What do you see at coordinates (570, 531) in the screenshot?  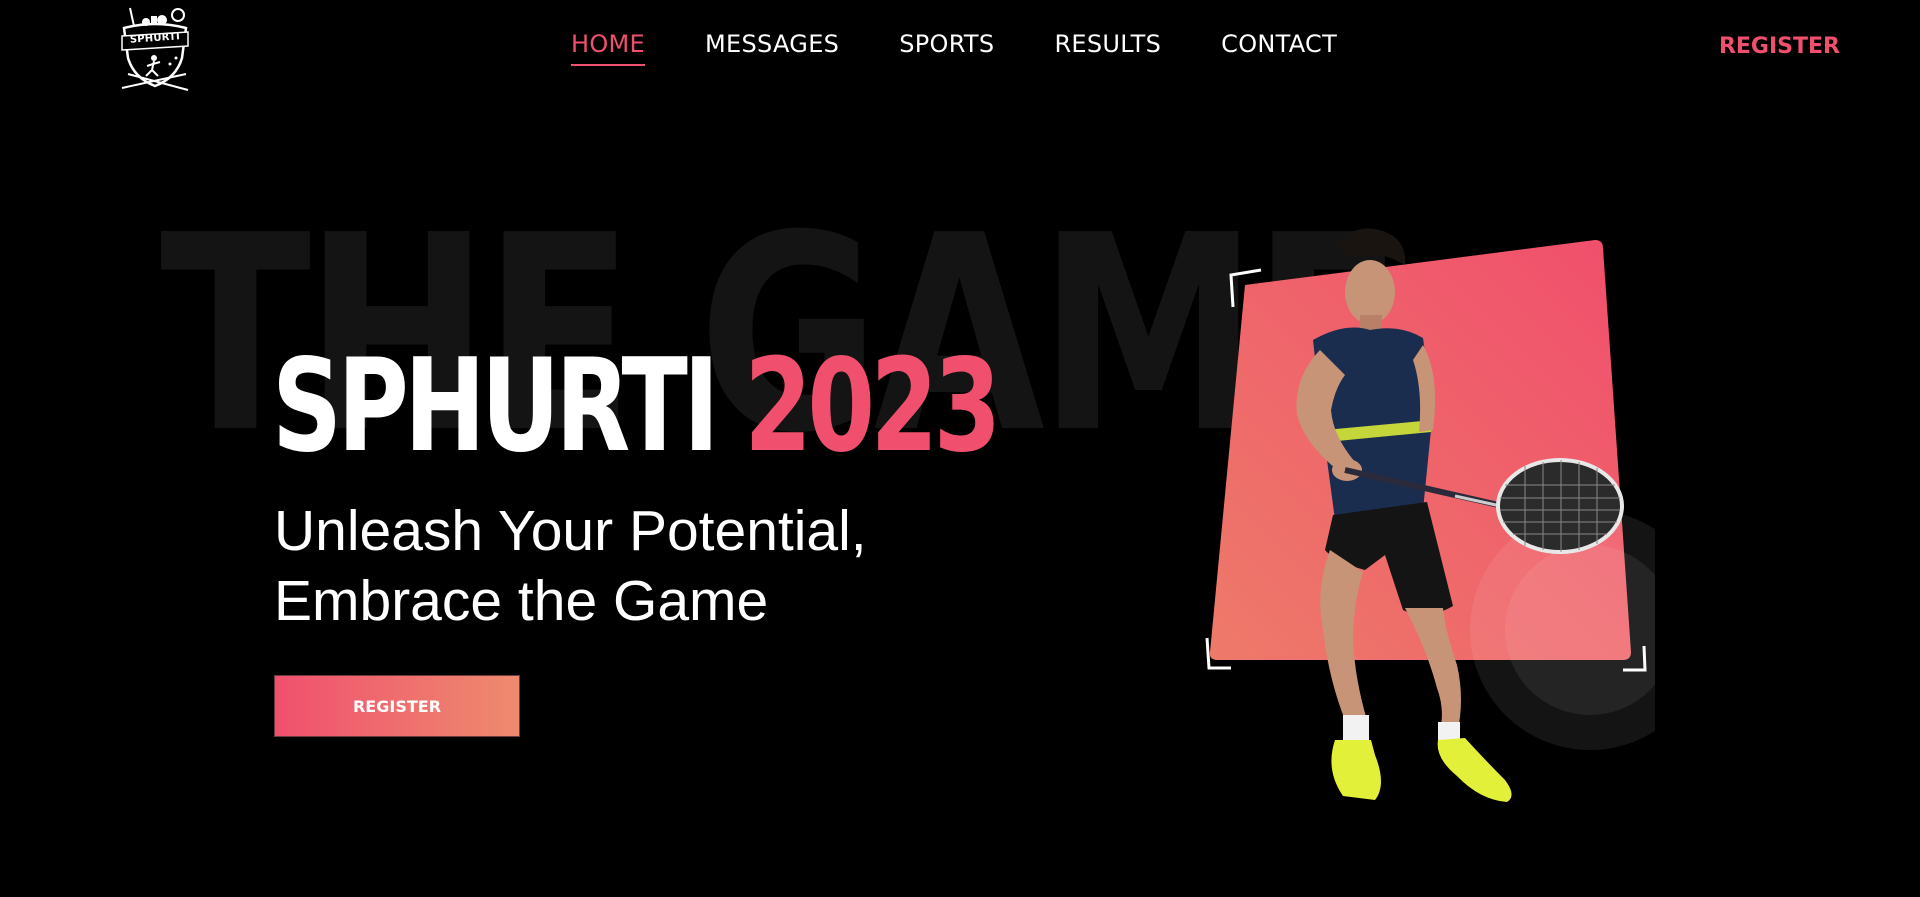 I see `hero-subtitle-line-1: Unleash Your Potential,` at bounding box center [570, 531].